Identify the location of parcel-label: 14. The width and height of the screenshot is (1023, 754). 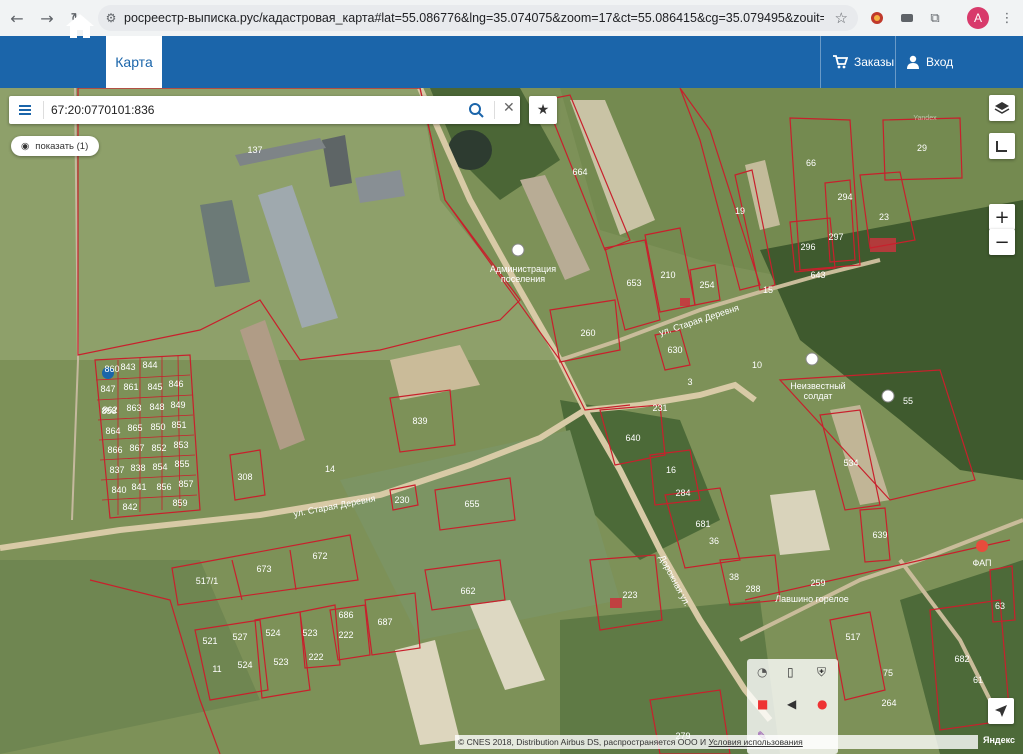
(330, 469).